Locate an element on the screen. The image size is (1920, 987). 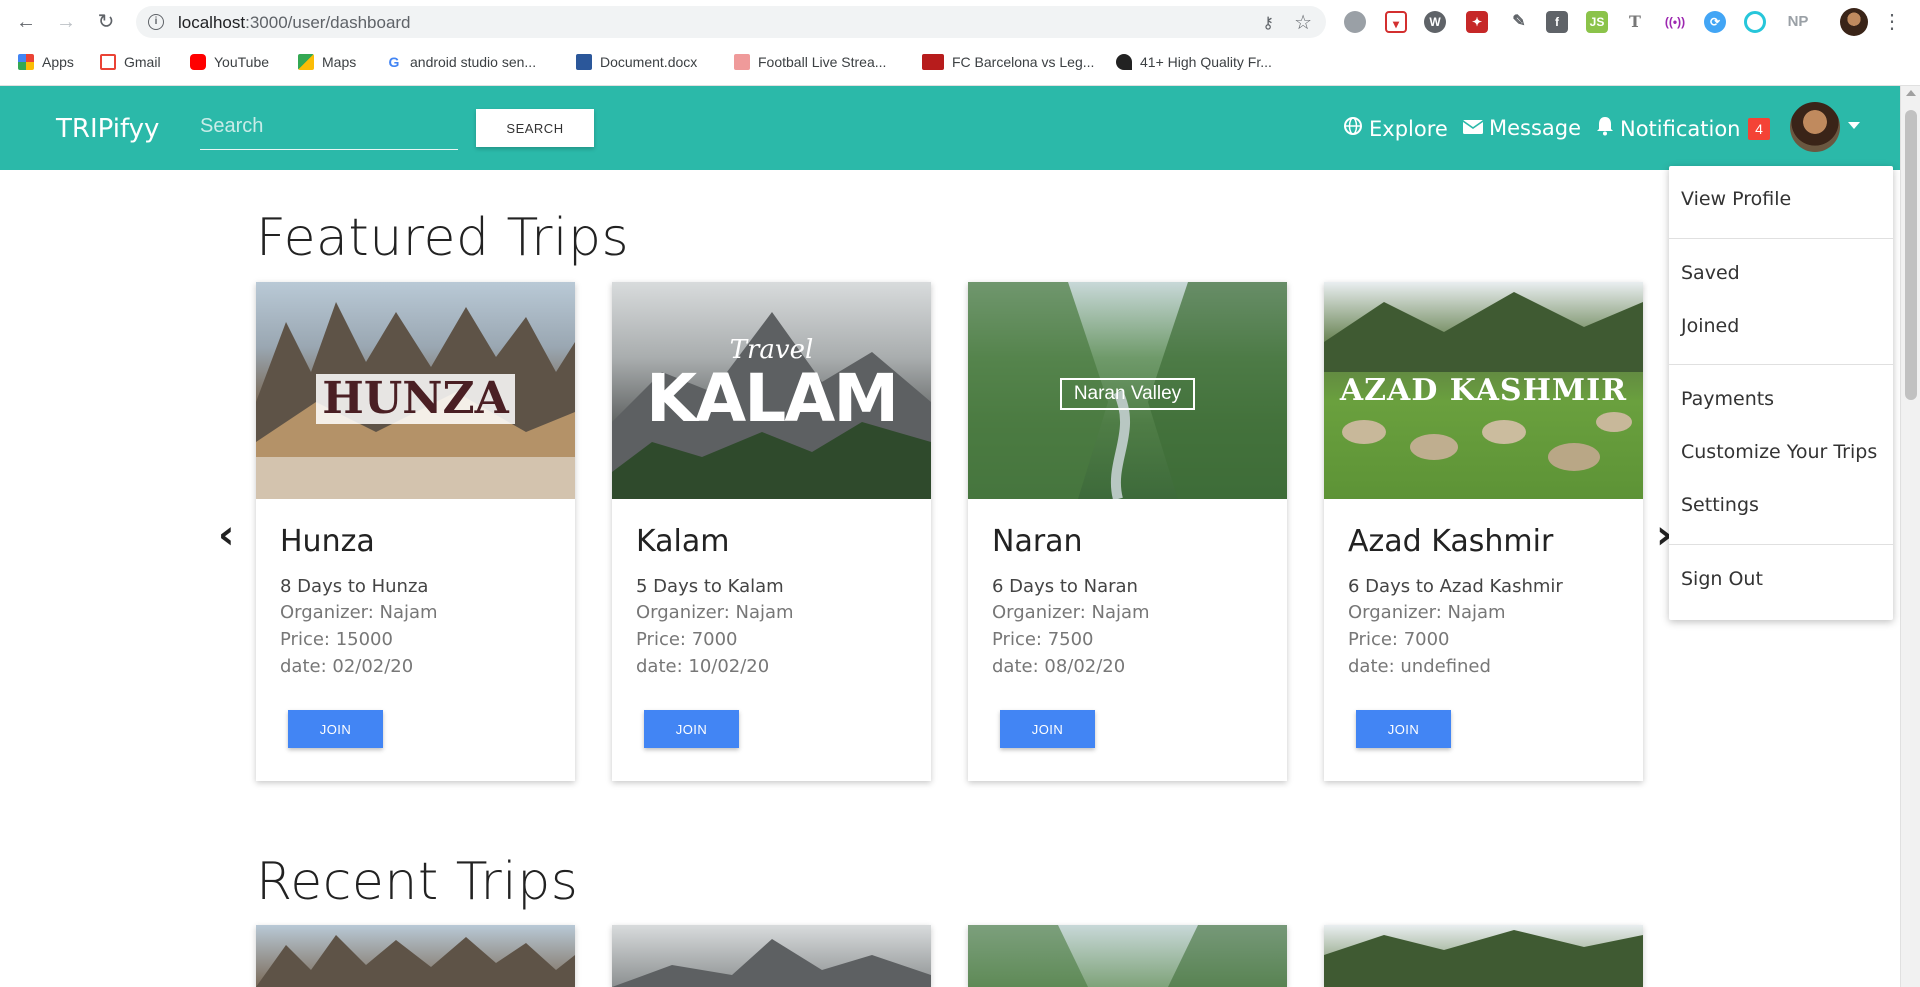
menu-item-joined: Joined is located at coordinates (1710, 326).